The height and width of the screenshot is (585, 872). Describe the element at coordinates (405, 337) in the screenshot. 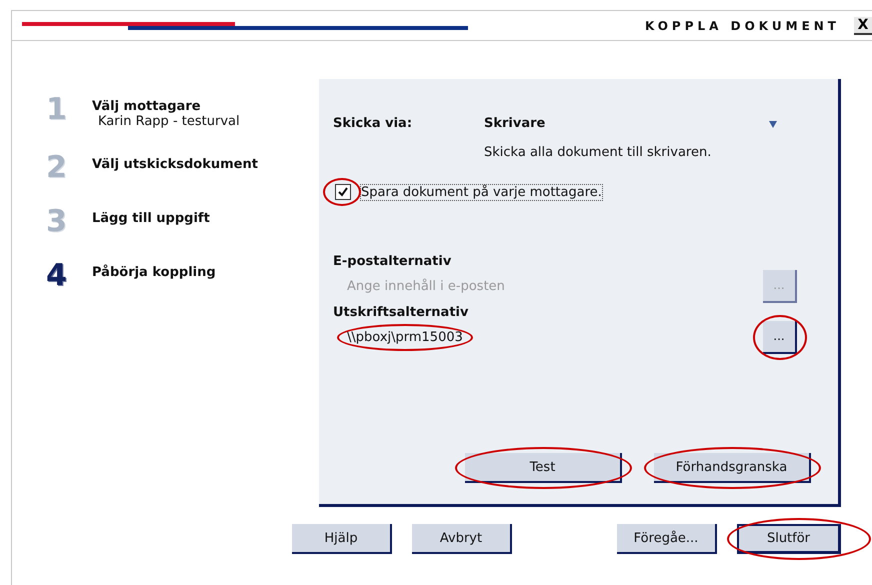

I see `printer-path-text: \\pboxj\prm15003` at that location.